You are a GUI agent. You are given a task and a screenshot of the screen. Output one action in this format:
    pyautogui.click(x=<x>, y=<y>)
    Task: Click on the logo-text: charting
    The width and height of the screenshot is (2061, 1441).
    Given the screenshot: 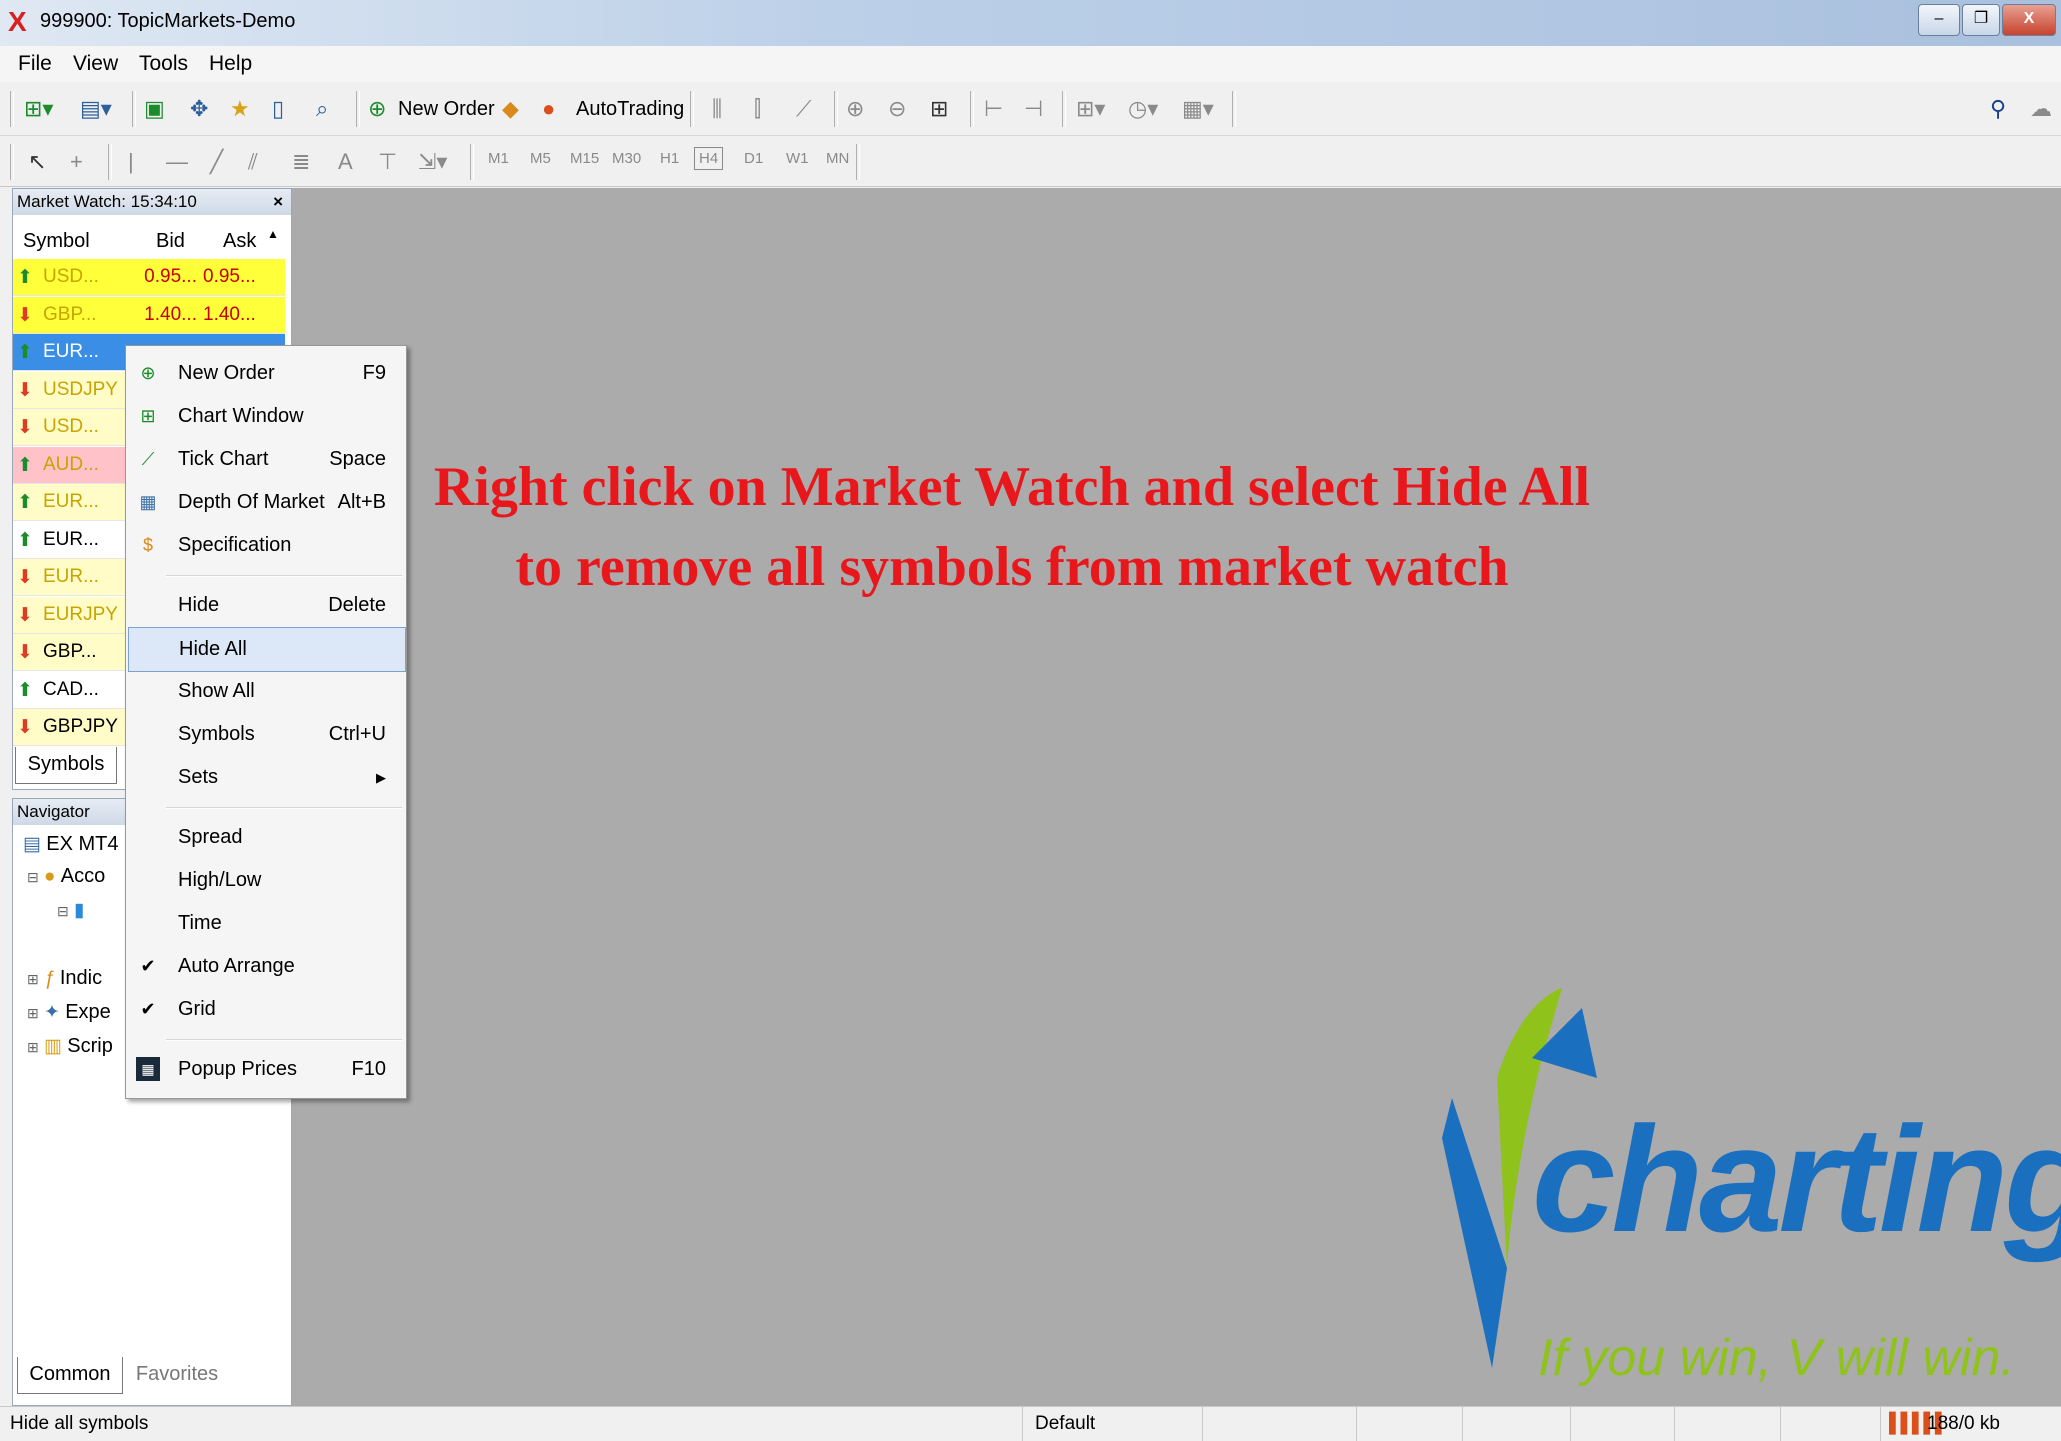 What is the action you would take?
    pyautogui.click(x=1796, y=1179)
    